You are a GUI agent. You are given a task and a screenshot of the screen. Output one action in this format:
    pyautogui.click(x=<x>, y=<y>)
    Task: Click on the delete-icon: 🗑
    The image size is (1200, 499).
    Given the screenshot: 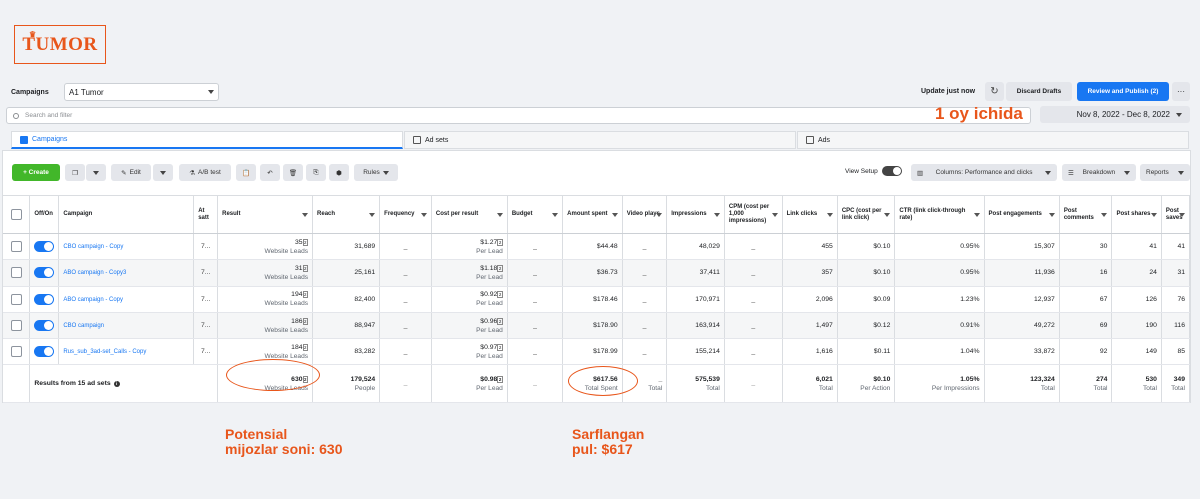 What is the action you would take?
    pyautogui.click(x=293, y=172)
    